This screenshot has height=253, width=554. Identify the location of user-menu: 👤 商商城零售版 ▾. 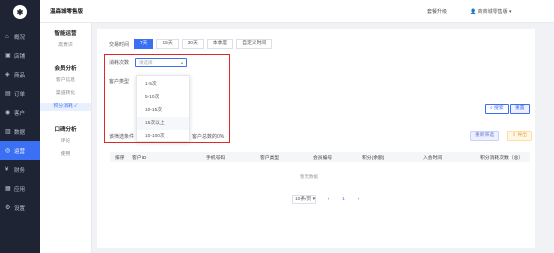
(491, 11).